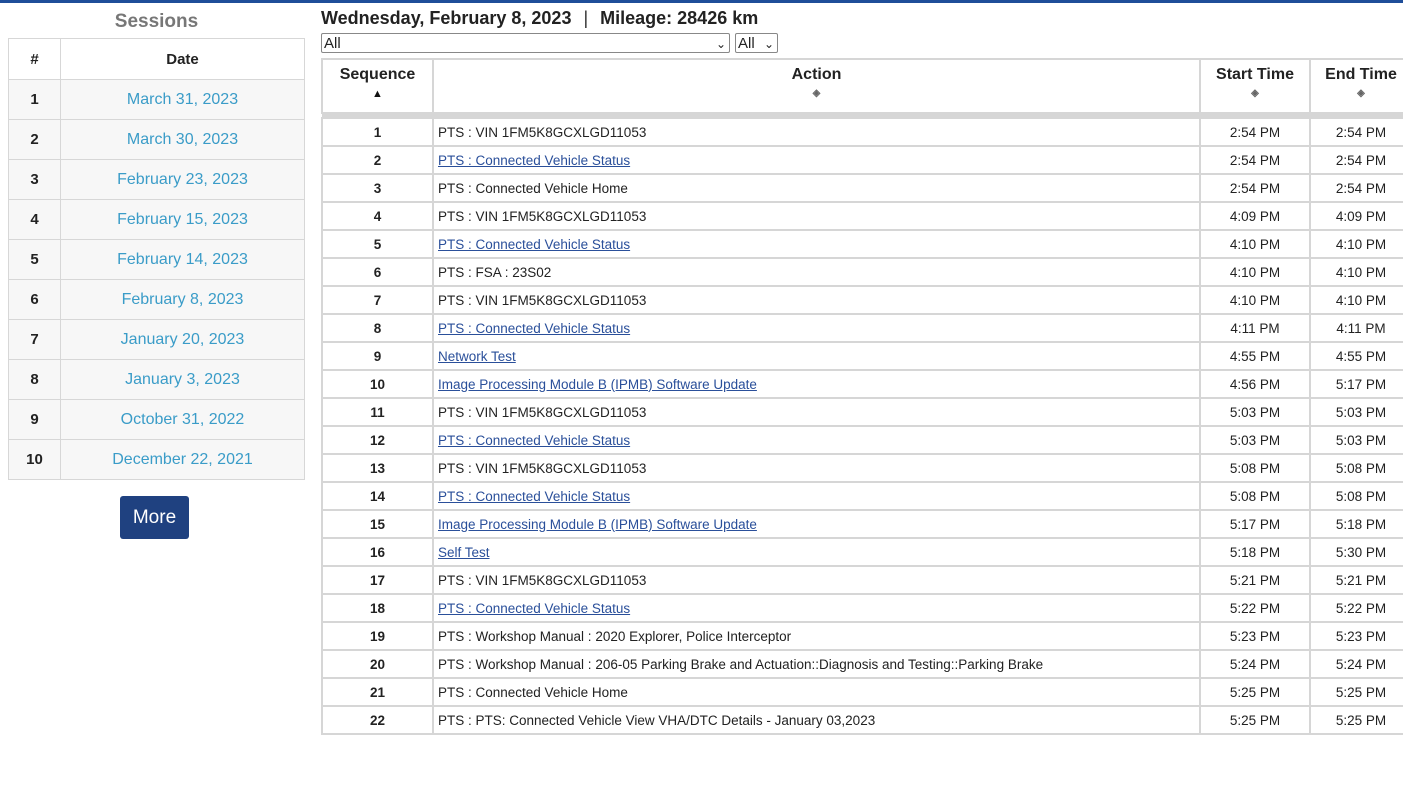 This screenshot has width=1403, height=791. What do you see at coordinates (377, 468) in the screenshot?
I see `sequence-cell: 13` at bounding box center [377, 468].